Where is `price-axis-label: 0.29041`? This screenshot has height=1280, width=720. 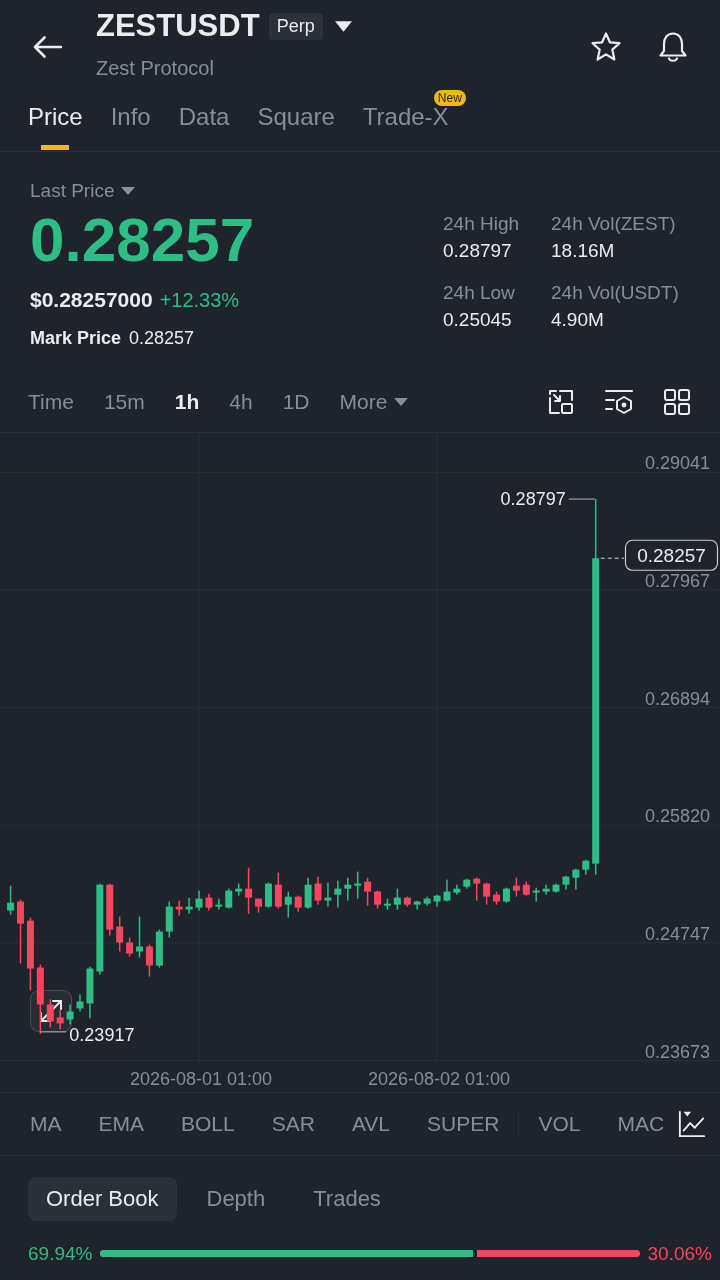 price-axis-label: 0.29041 is located at coordinates (677, 463).